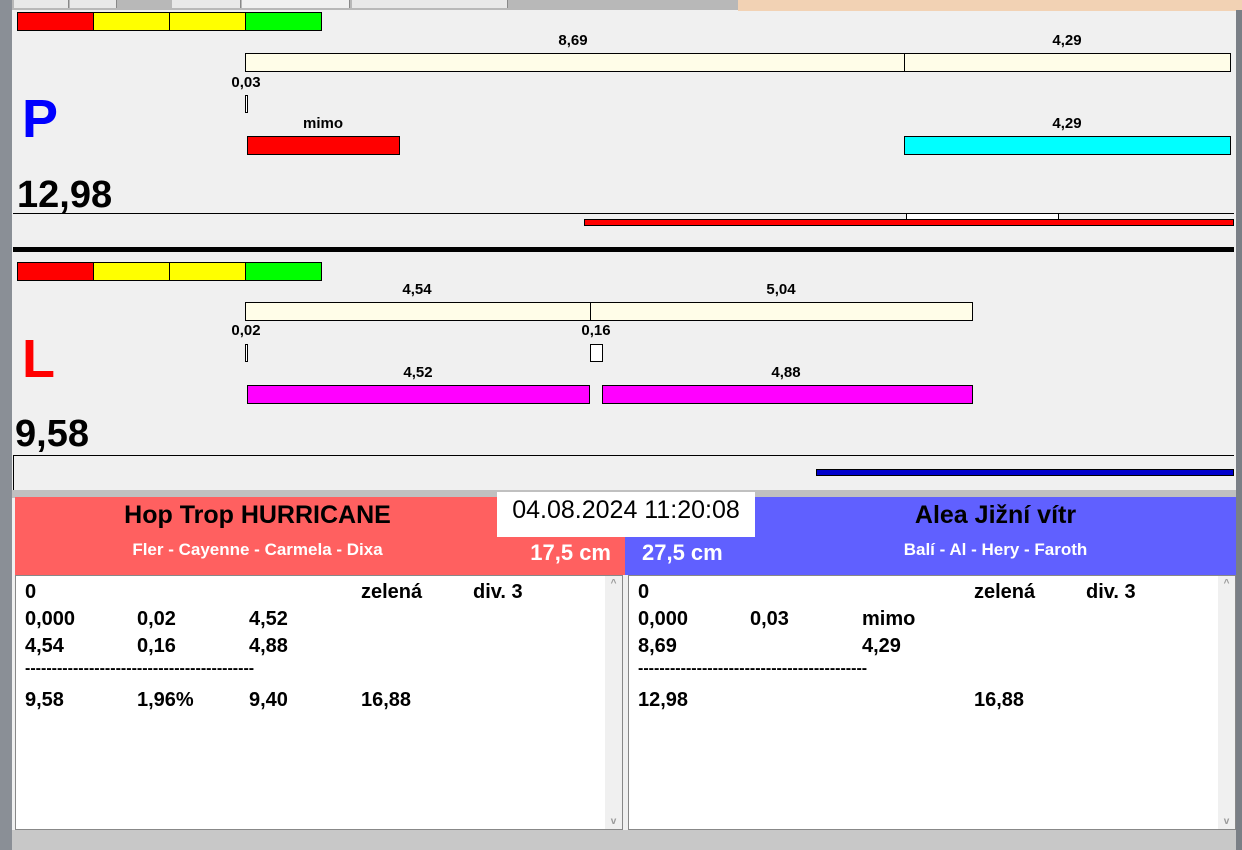 The height and width of the screenshot is (850, 1242). I want to click on panel-separator, so click(623, 249).